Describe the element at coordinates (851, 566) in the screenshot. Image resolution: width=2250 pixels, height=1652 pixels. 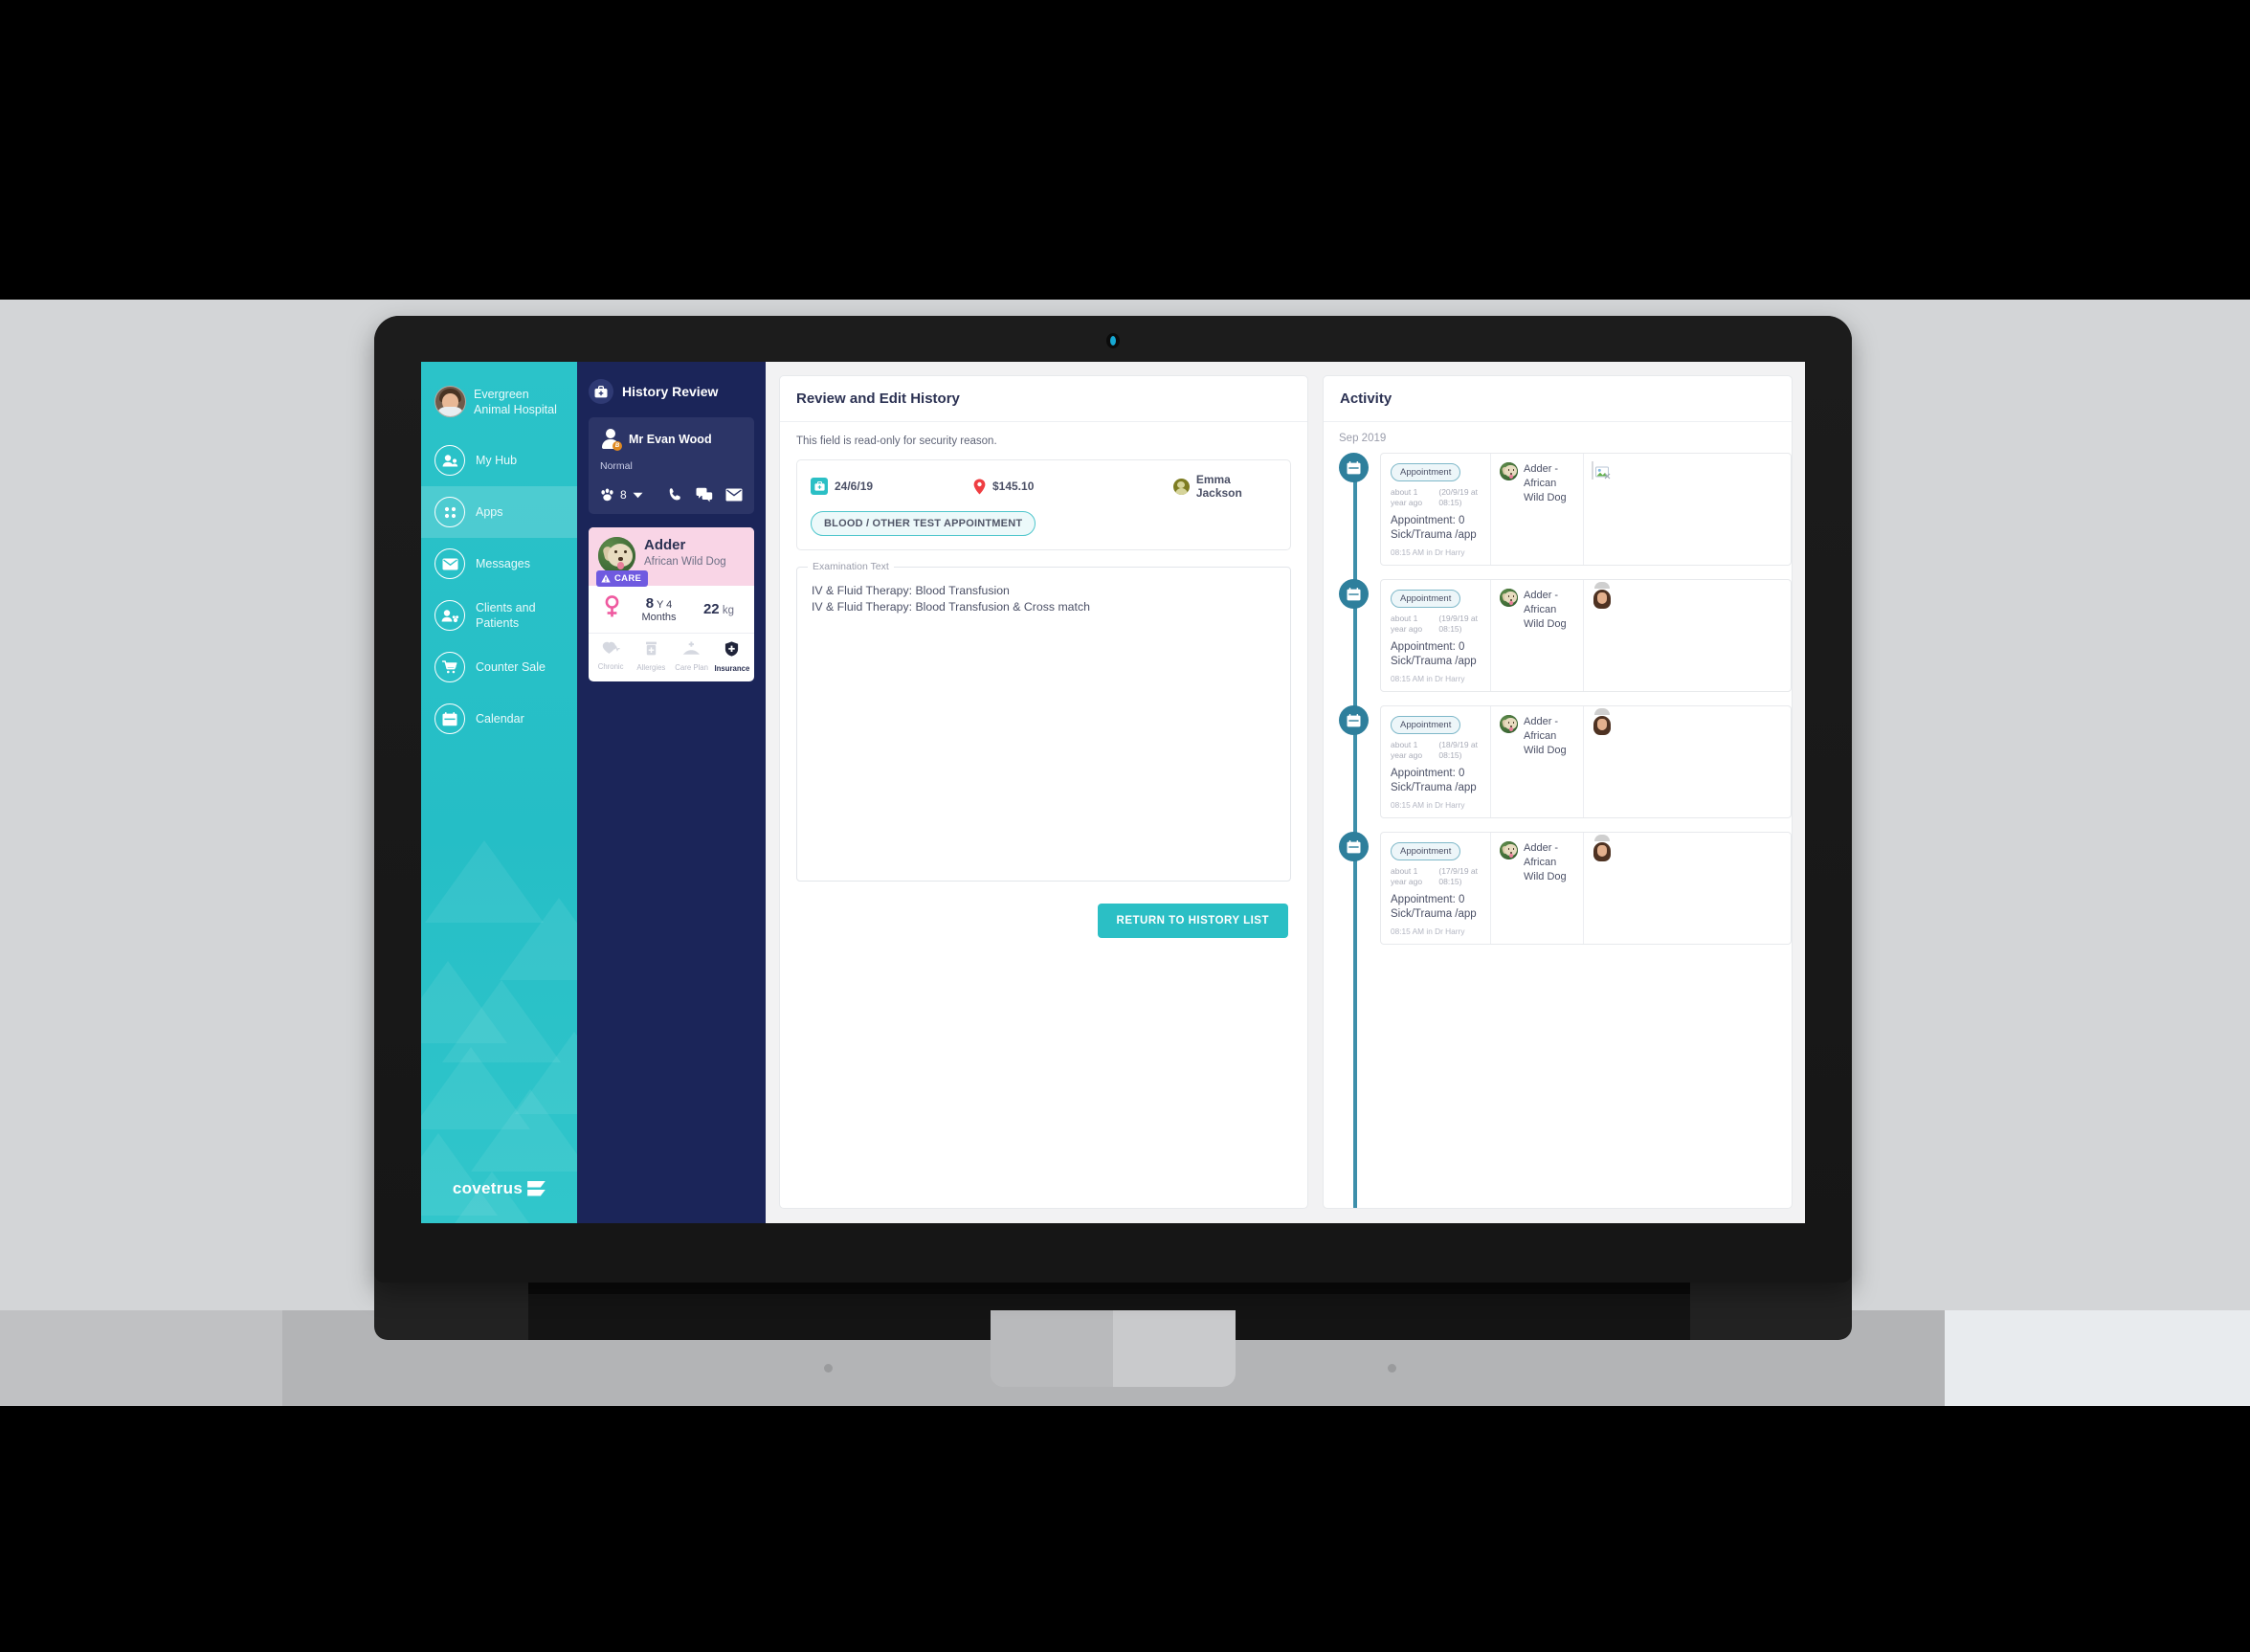
I see `examination-text-legend: Examination Text` at that location.